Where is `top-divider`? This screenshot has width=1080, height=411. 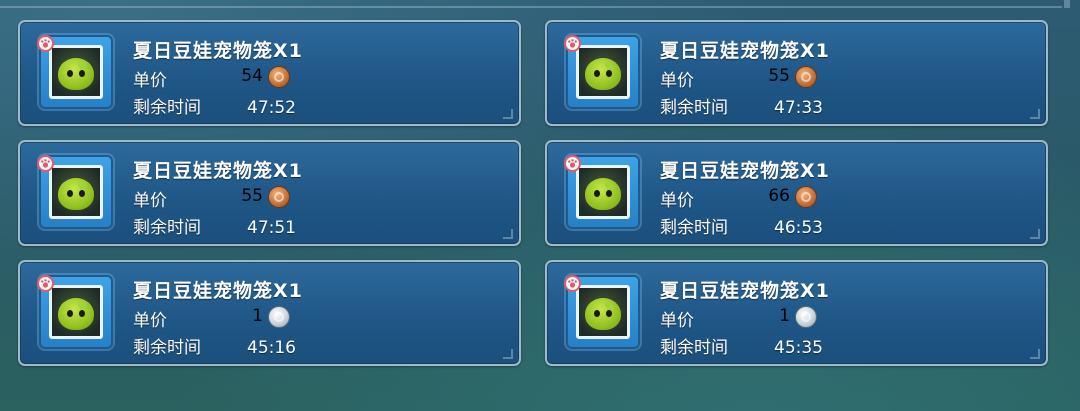 top-divider is located at coordinates (531, 7).